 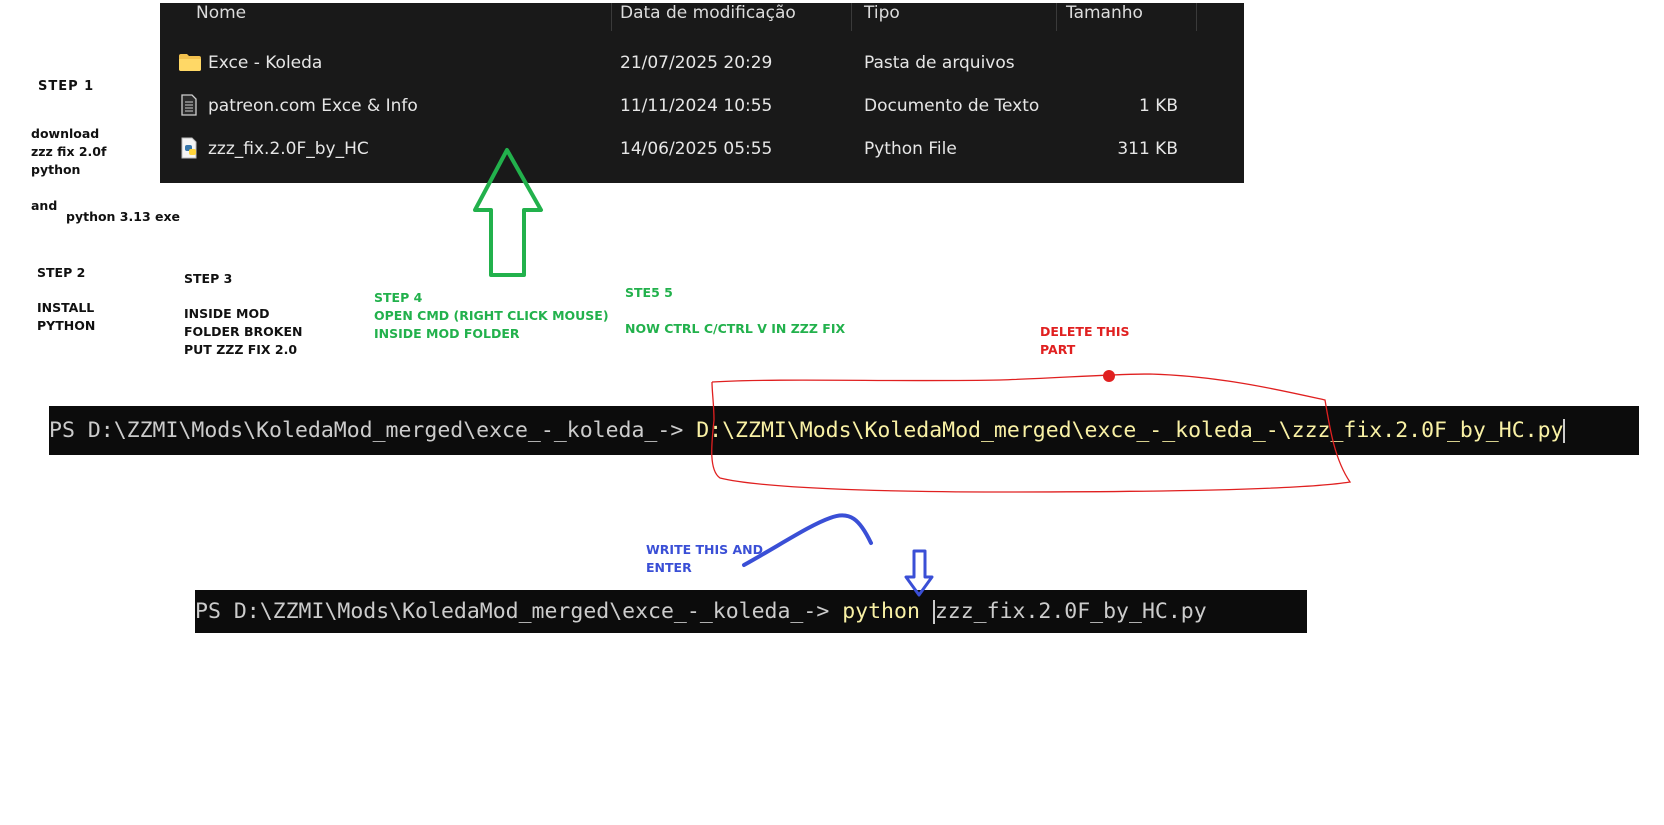 What do you see at coordinates (1109, 376) in the screenshot?
I see `red-dot` at bounding box center [1109, 376].